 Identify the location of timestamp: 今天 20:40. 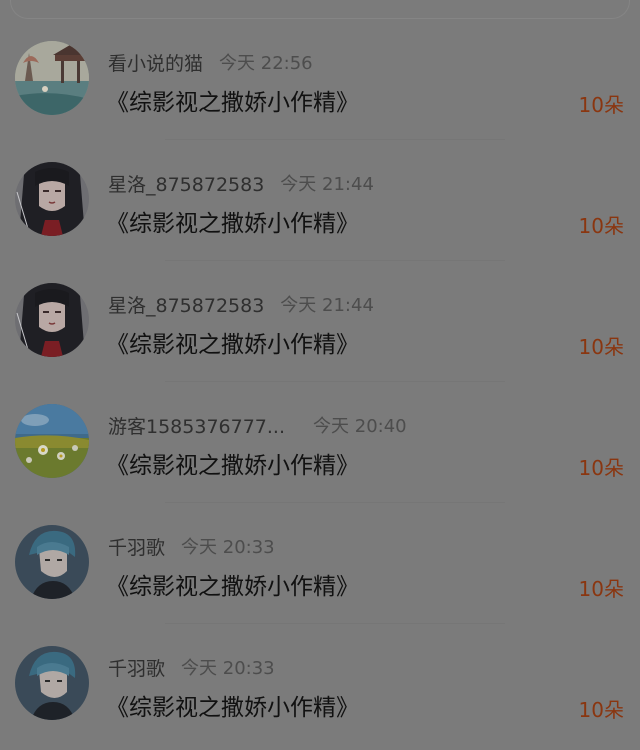
(360, 426).